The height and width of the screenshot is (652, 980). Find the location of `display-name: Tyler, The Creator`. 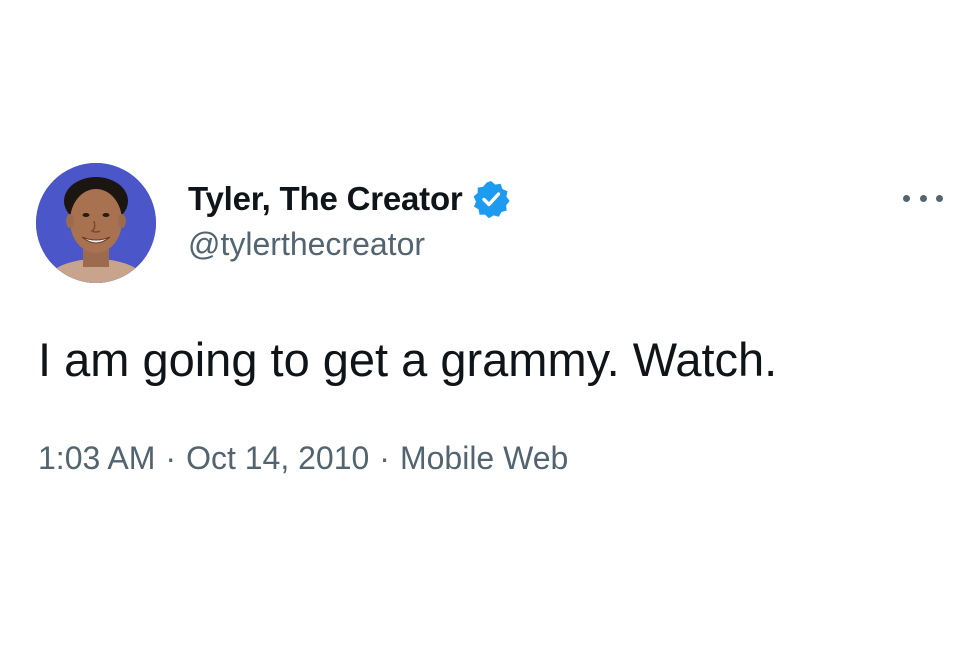

display-name: Tyler, The Creator is located at coordinates (325, 199).